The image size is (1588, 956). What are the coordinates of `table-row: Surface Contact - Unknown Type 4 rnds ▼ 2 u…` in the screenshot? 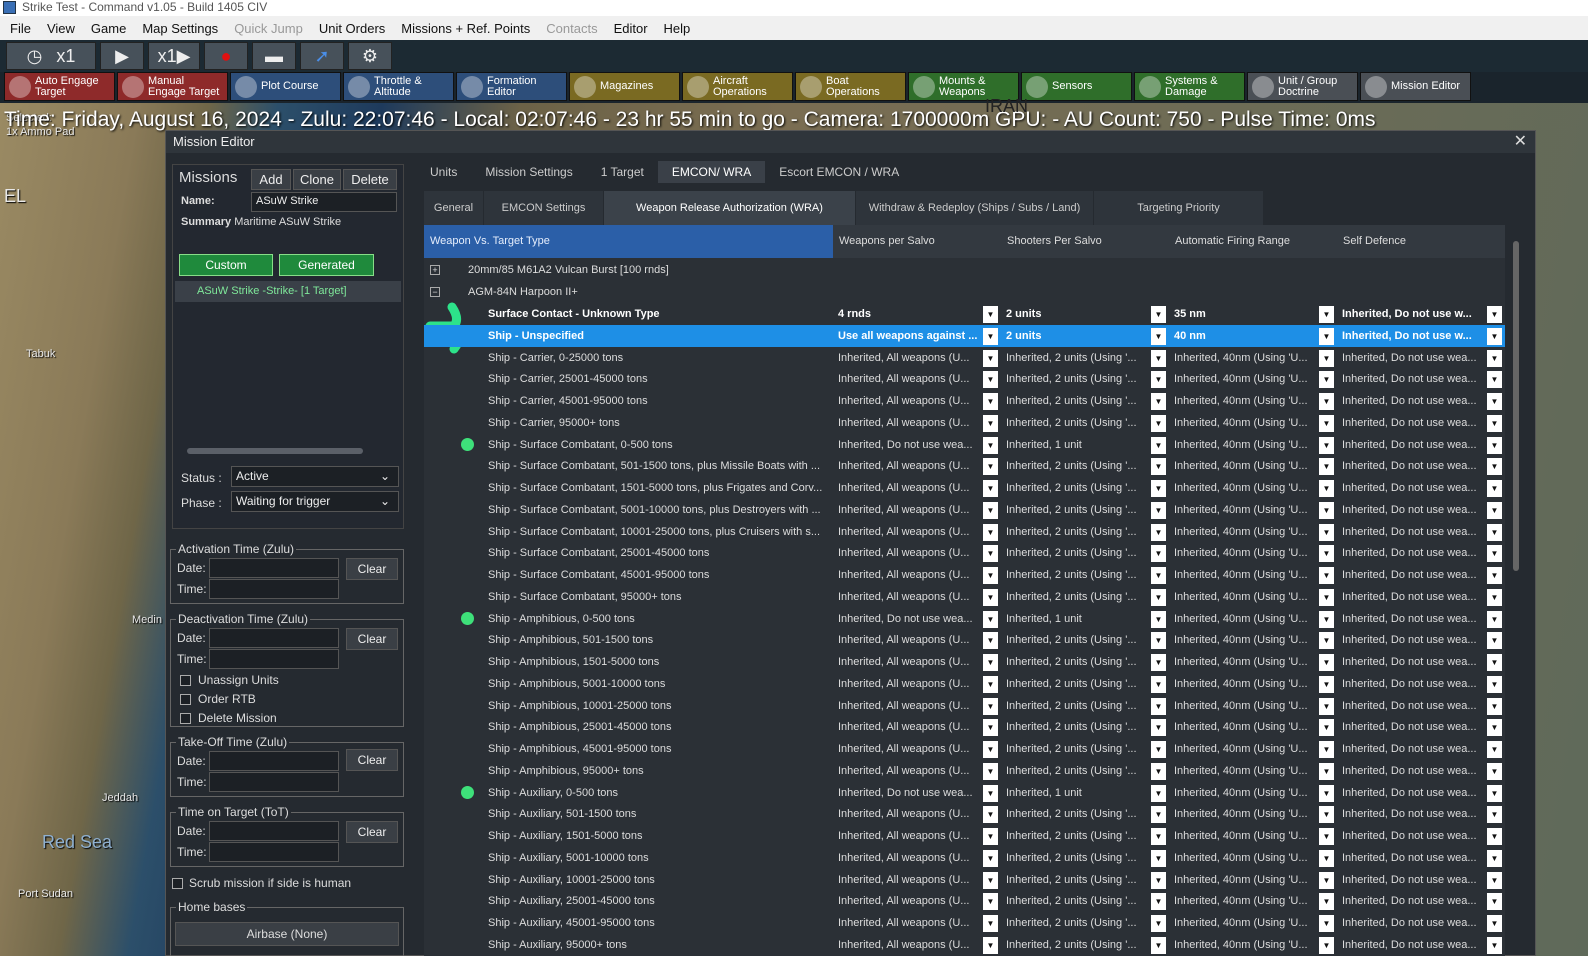 It's located at (964, 314).